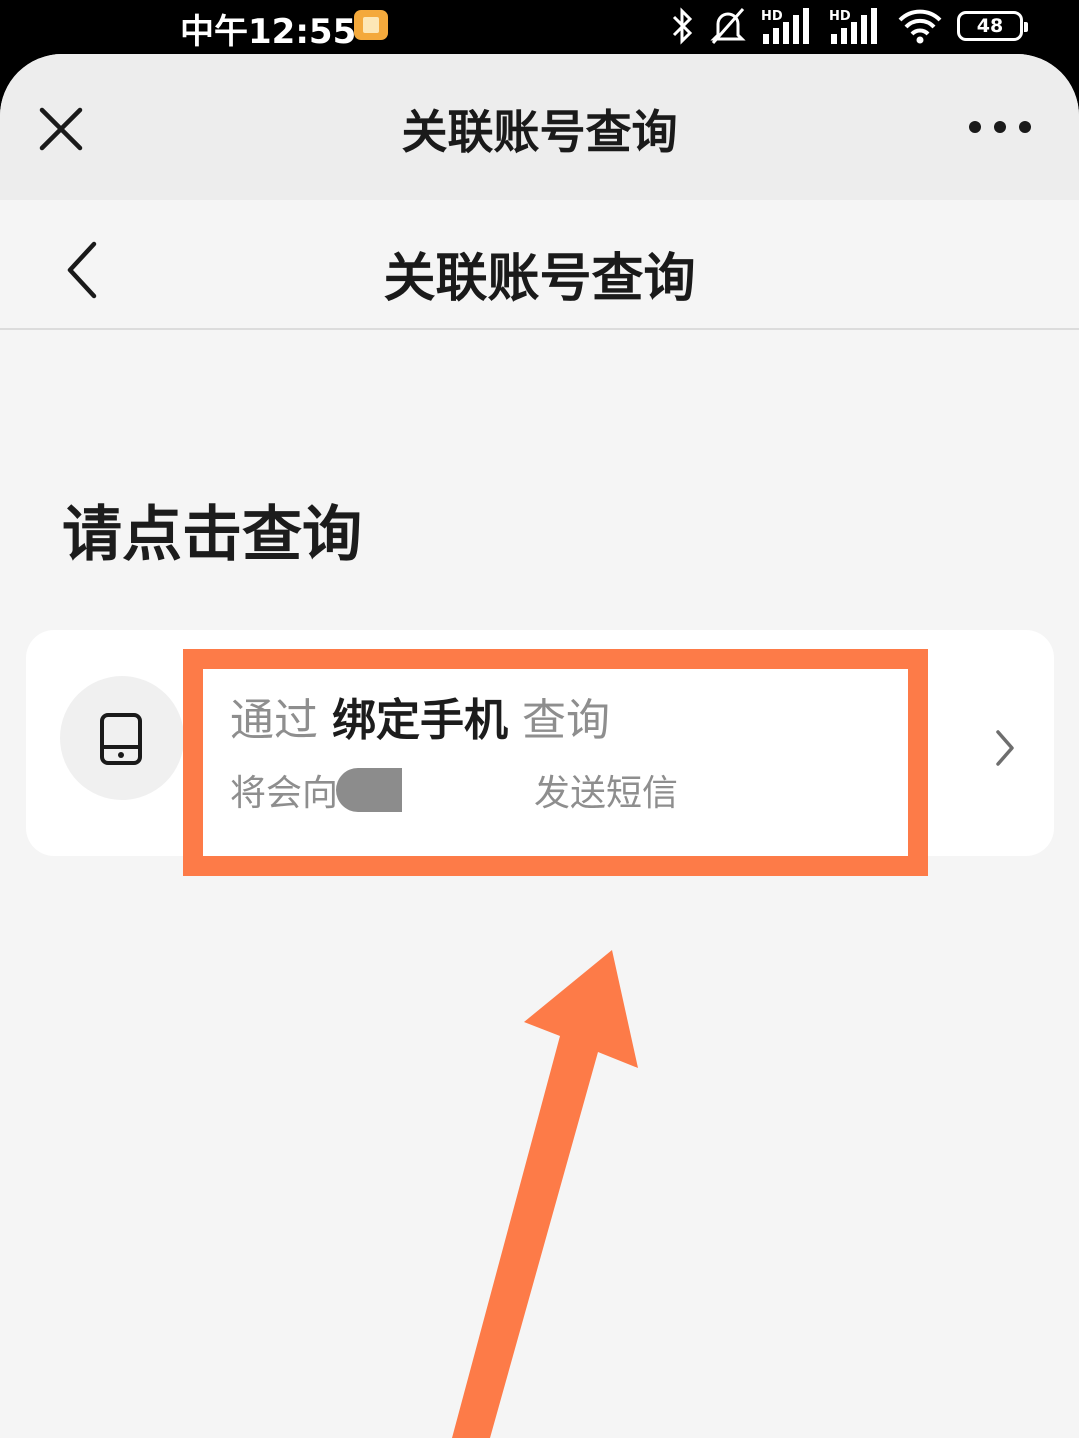 The height and width of the screenshot is (1438, 1079). What do you see at coordinates (539, 28) in the screenshot?
I see `status-bar: 中午12:55 HD HD 48` at bounding box center [539, 28].